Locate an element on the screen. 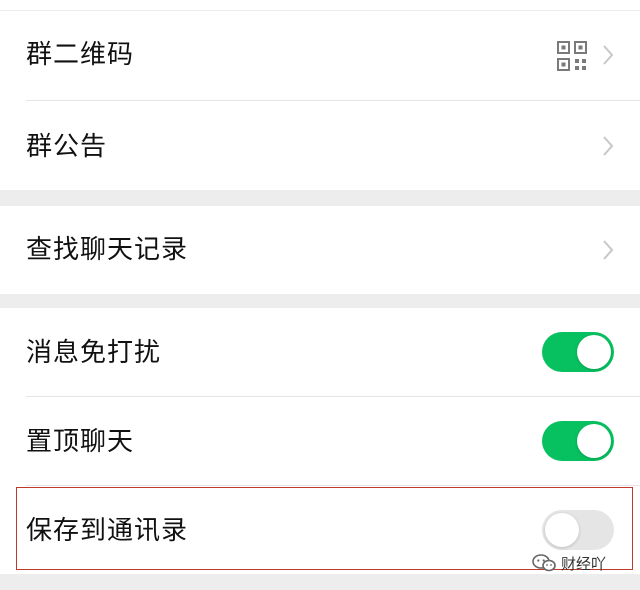 The width and height of the screenshot is (640, 590). watermark-text: 财经吖 is located at coordinates (584, 563).